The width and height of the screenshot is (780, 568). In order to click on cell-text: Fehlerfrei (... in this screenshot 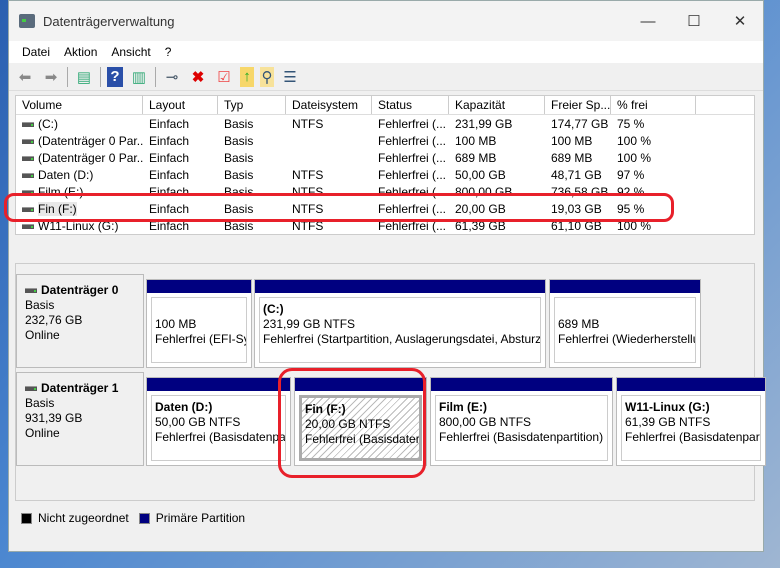, I will do `click(412, 225)`.